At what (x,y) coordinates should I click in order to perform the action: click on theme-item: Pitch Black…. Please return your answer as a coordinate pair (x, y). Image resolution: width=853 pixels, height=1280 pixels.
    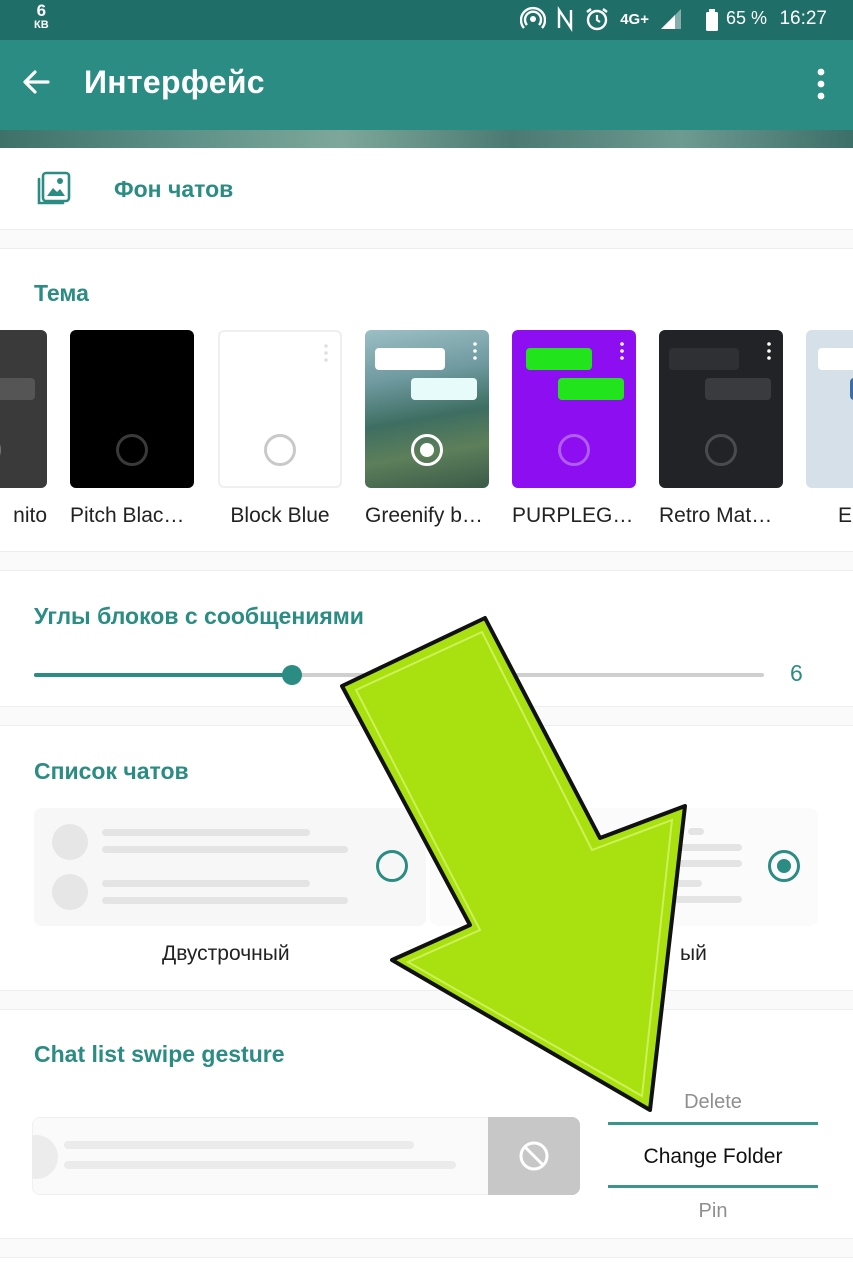
    Looking at the image, I should click on (132, 429).